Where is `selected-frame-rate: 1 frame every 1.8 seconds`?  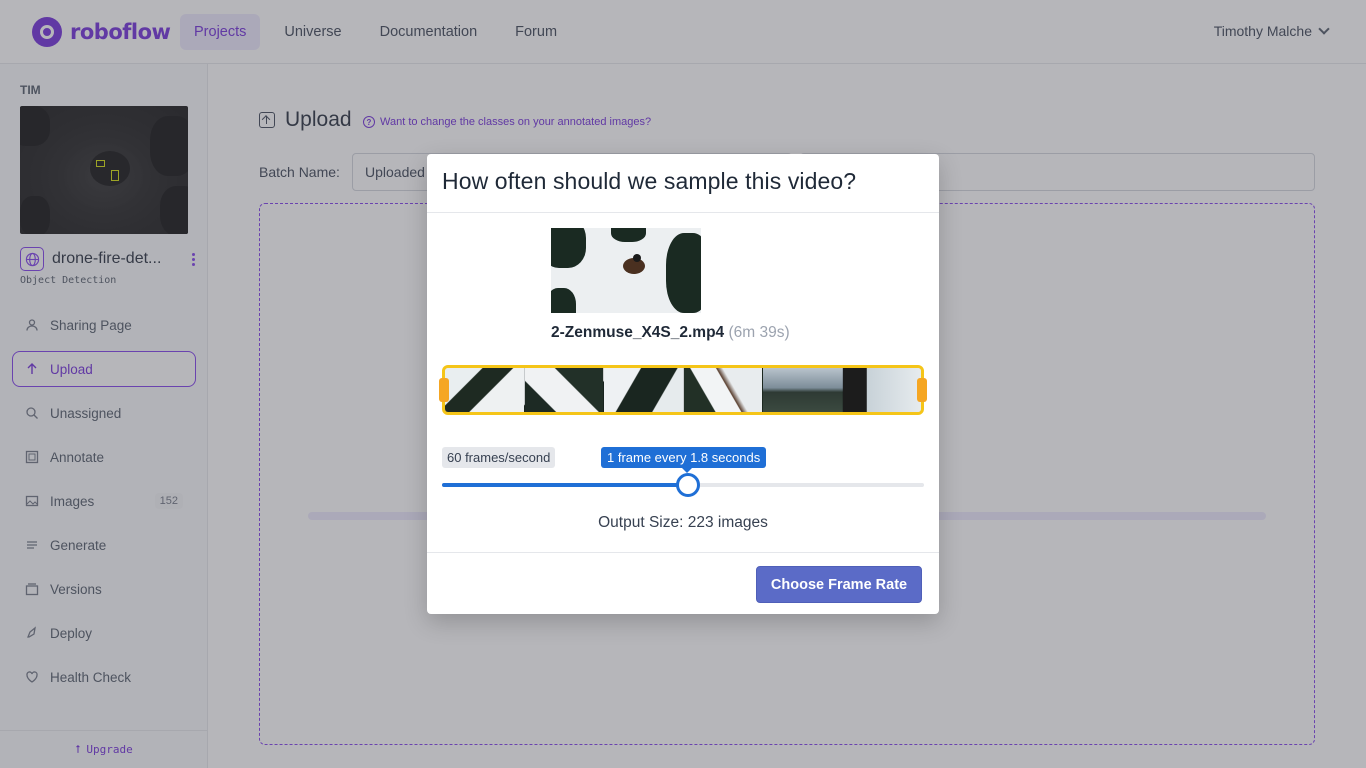 selected-frame-rate: 1 frame every 1.8 seconds is located at coordinates (684, 460).